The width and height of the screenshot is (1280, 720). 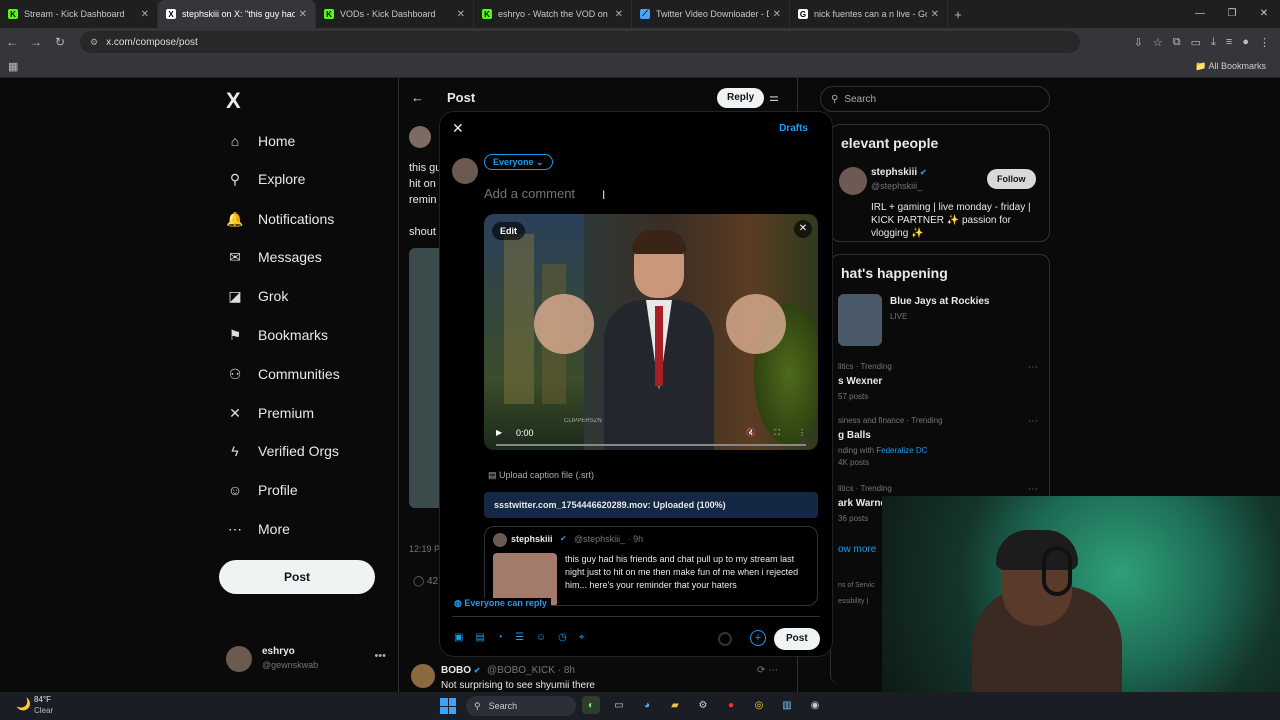 What do you see at coordinates (869, 14) in the screenshot?
I see `browser-tab: Gnick fuentes can a n live - Goo ✕` at bounding box center [869, 14].